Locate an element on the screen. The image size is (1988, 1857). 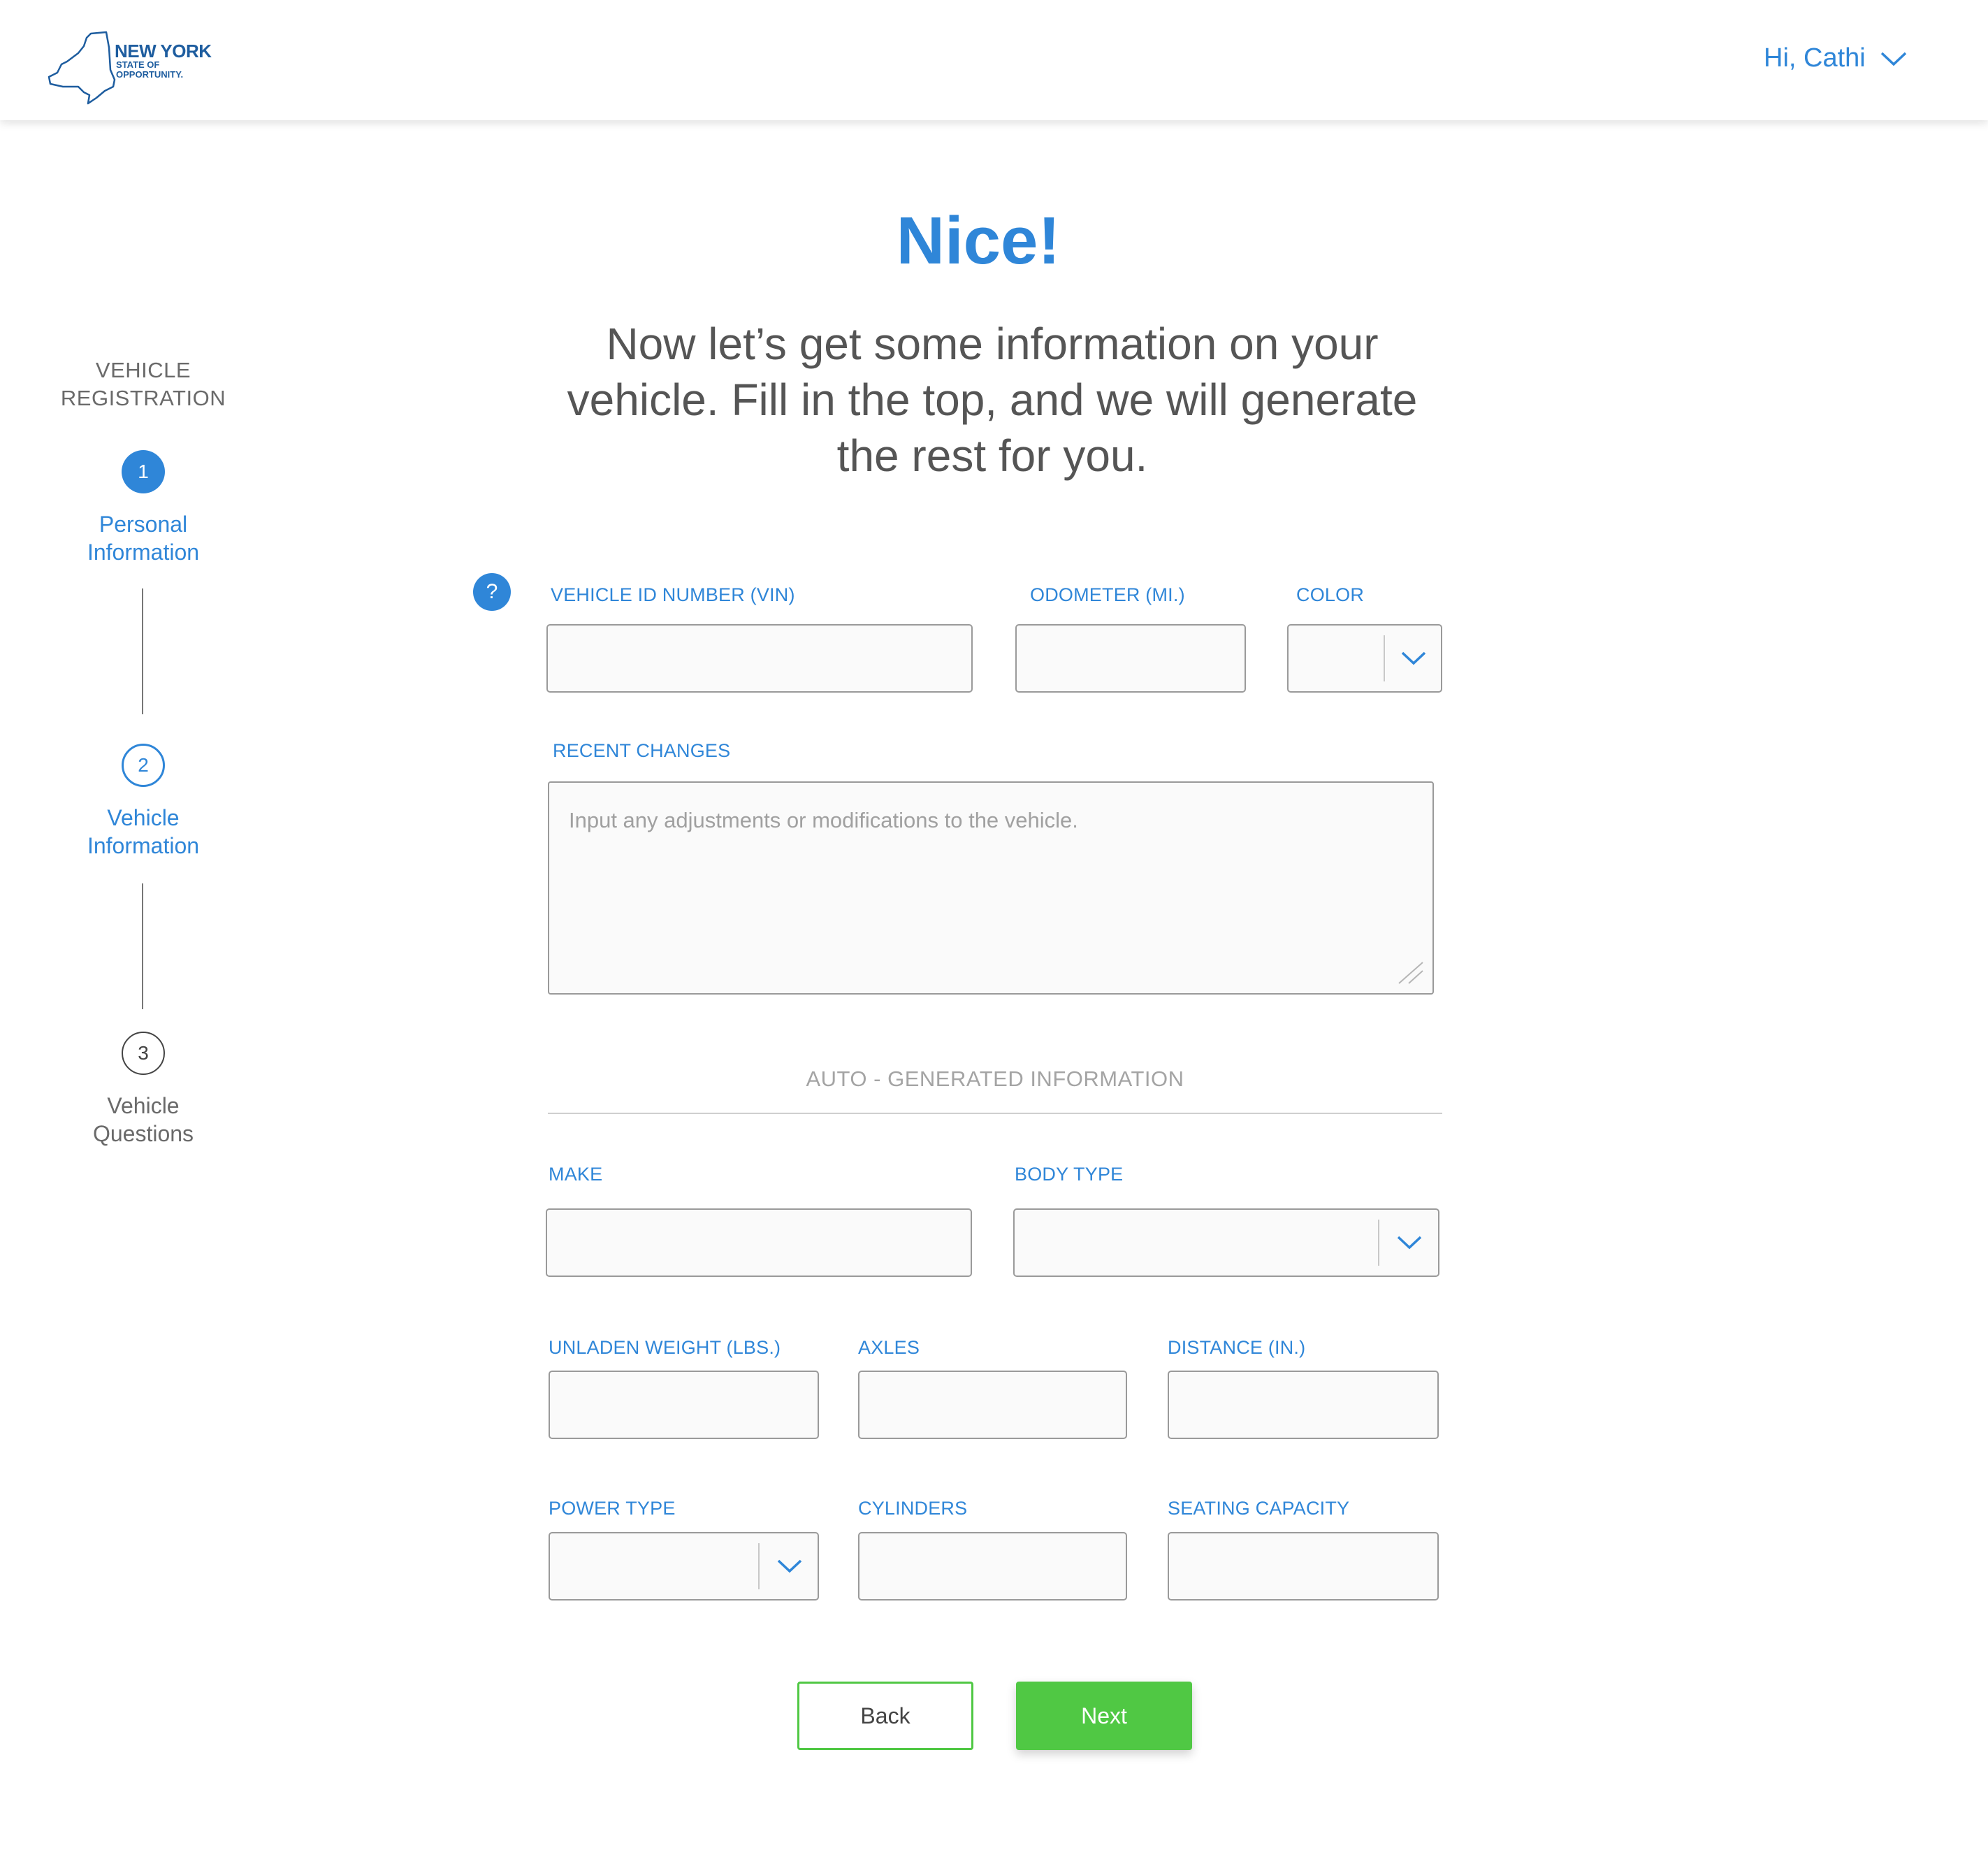
stepper-title: VEHICLE REGISTRATION is located at coordinates (143, 384).